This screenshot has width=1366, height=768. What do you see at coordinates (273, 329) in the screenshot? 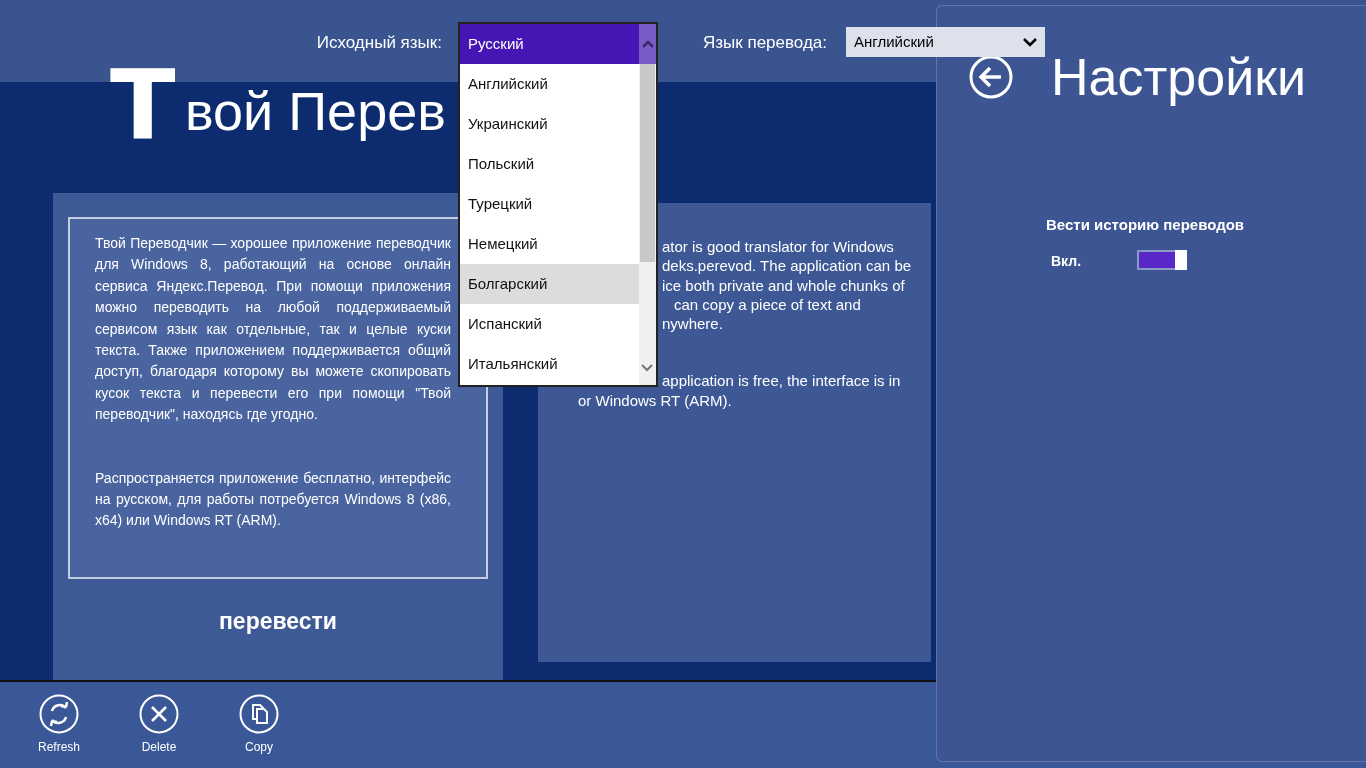
I see `source-paragraph: Твой Переводчик — хорошее приложение переводчик для Windows 8, работающий на основе онлайн сервиса Яндекс.Перевод. При помощи приложения можно переводить на любой поддерживаемый сервисом язык как отдельные, так и целые куски текста. Также приложением поддерживается общий доступ, благодаря которому вы можете скопировать кусок текста и перевести его при помощи "Твой переводчик", находясь где угодно.` at bounding box center [273, 329].